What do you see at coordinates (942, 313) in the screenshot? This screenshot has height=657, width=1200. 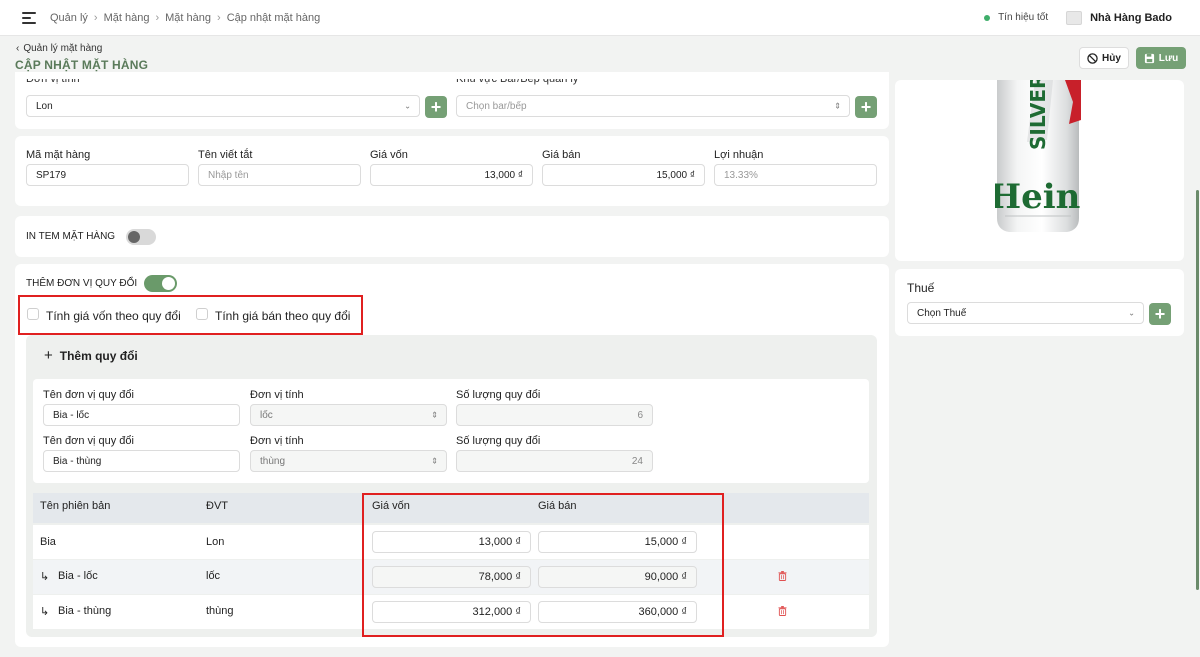 I see `tax-select-placeholder: Chọn Thuế` at bounding box center [942, 313].